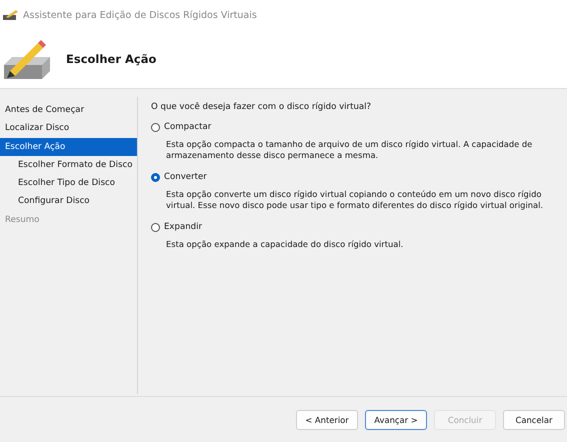 The image size is (567, 442). I want to click on page-title: Escolher Ação, so click(111, 59).